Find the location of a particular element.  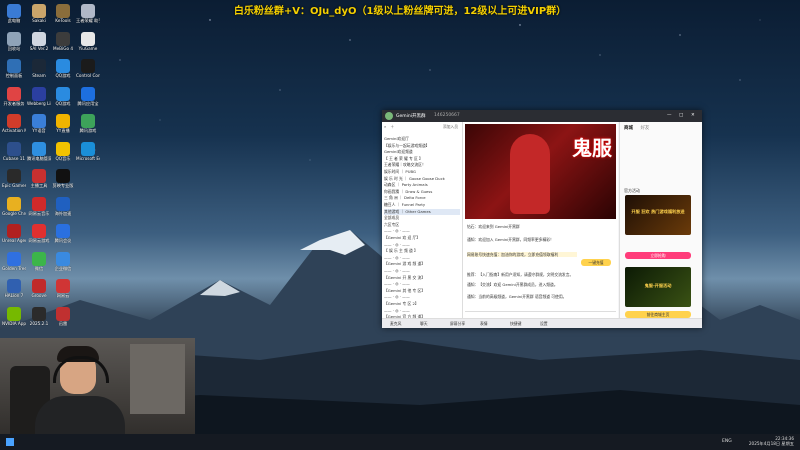

tab-friends: 好友 is located at coordinates (644, 128).